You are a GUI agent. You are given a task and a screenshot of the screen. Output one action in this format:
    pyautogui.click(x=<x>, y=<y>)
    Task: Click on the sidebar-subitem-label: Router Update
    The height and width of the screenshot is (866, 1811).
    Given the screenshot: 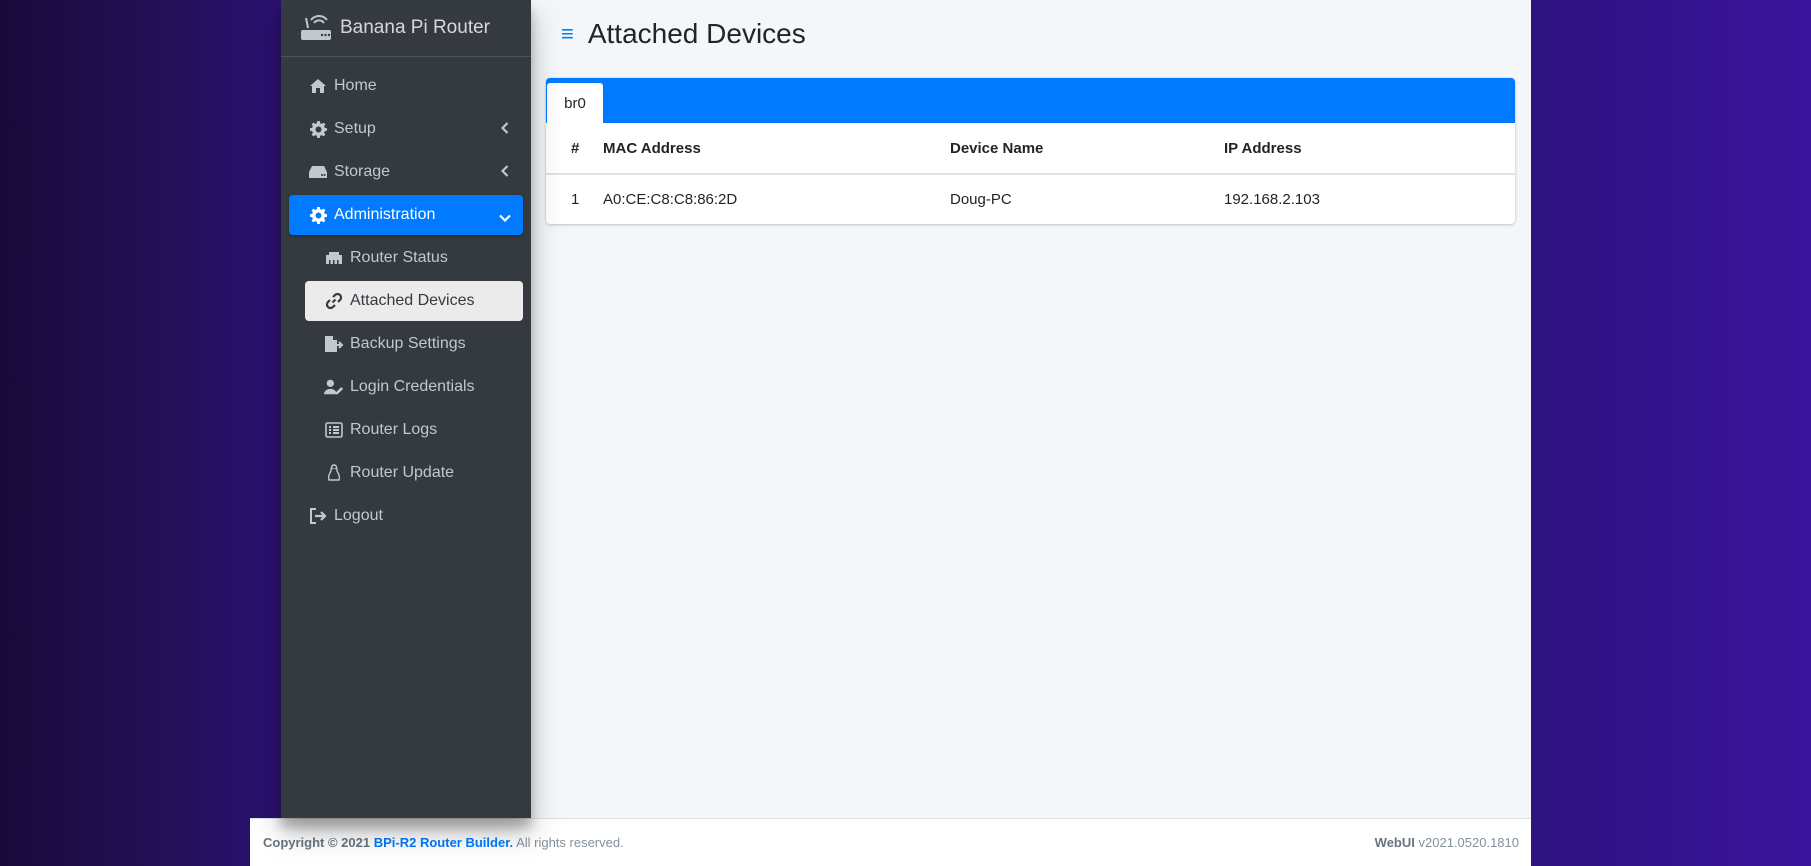 What is the action you would take?
    pyautogui.click(x=402, y=472)
    